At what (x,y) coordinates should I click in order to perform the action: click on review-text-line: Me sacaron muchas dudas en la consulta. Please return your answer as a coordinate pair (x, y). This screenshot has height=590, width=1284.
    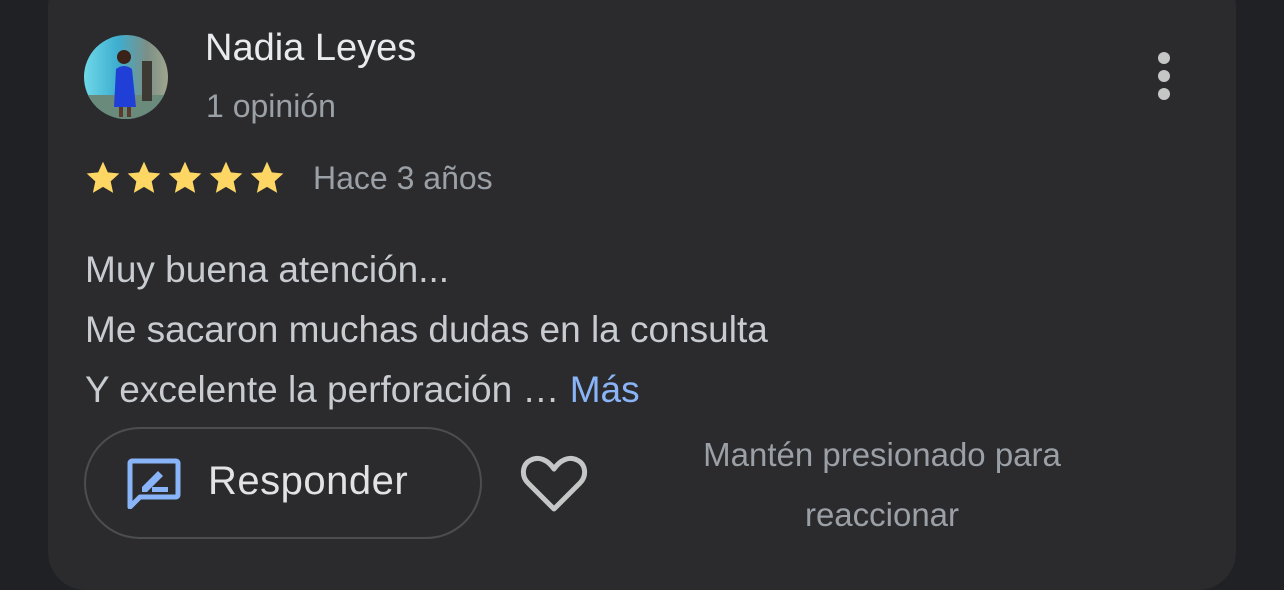
    Looking at the image, I should click on (426, 329).